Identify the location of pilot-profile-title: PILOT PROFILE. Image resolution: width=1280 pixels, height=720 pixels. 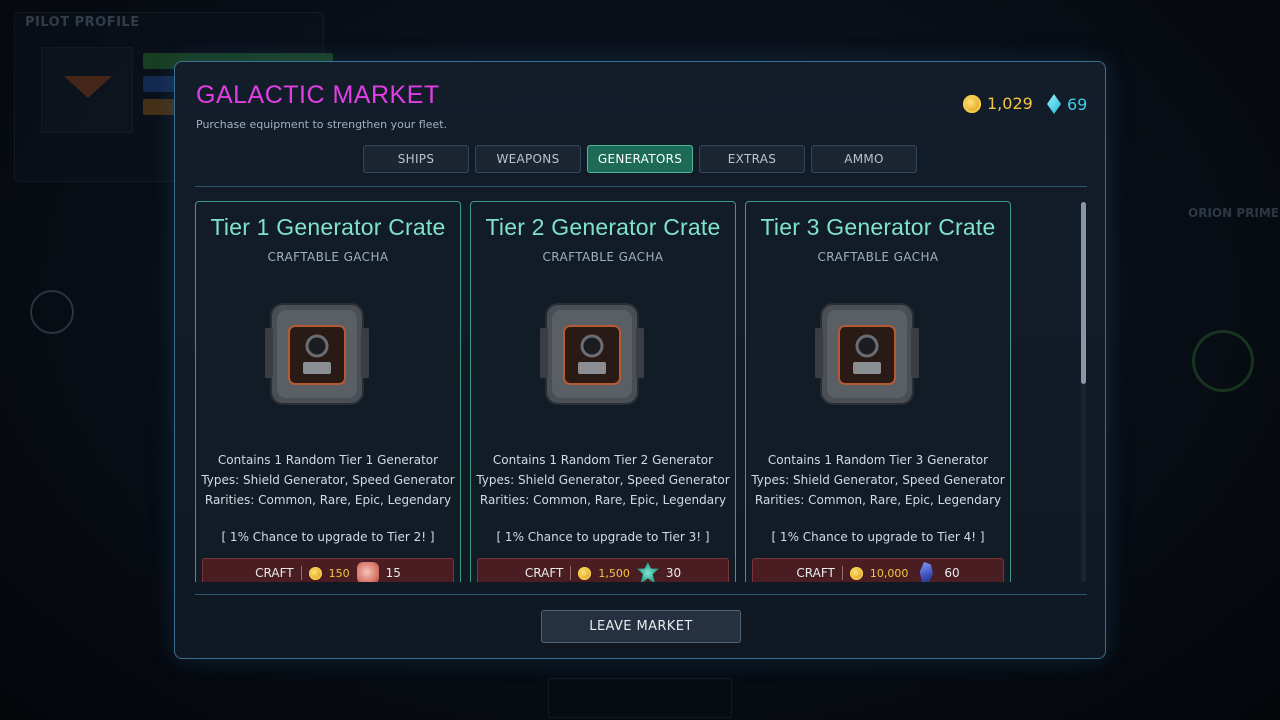
(82, 22).